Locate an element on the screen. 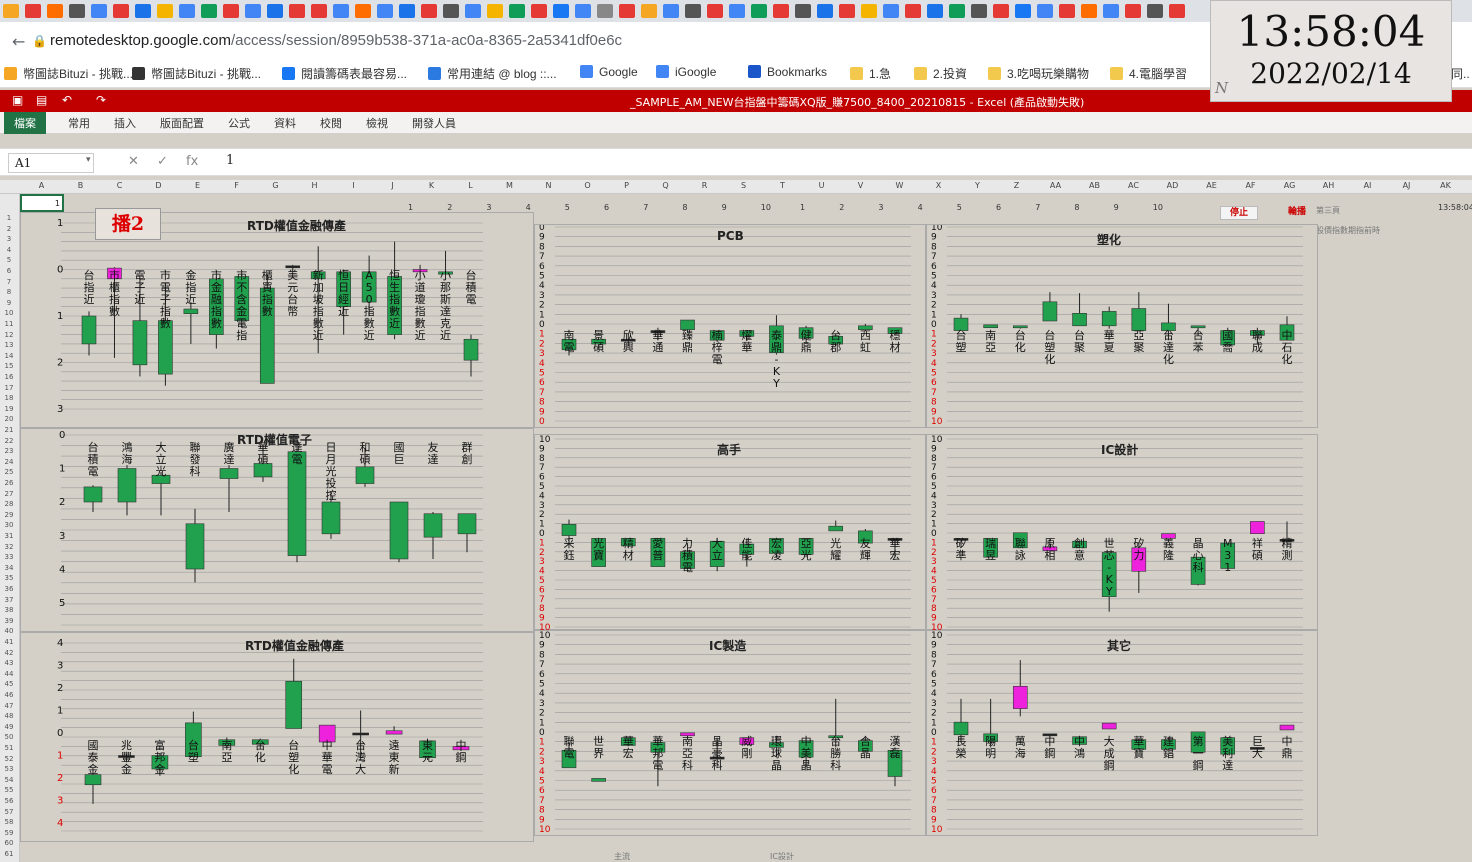 The width and height of the screenshot is (1472, 862). row-header: 24 is located at coordinates (9, 462).